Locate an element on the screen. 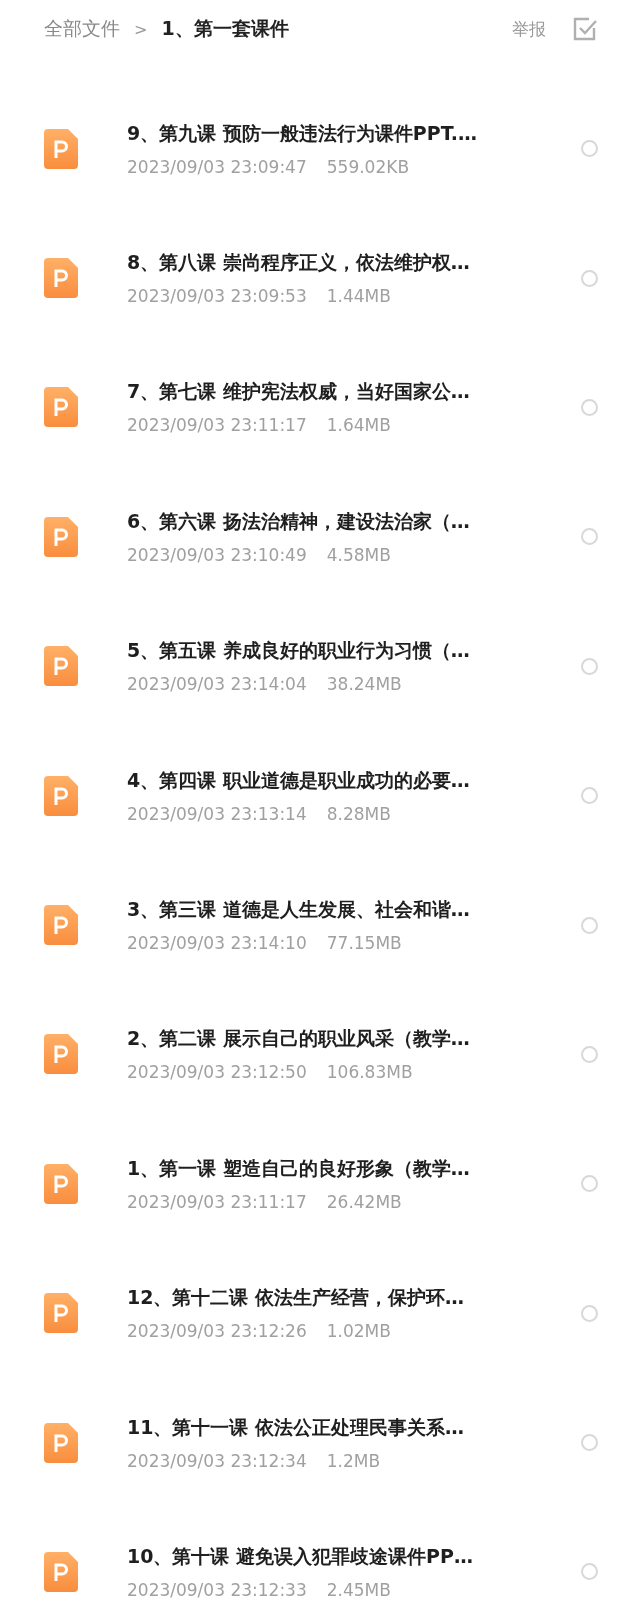  file-size: 106.83MB is located at coordinates (369, 1072).